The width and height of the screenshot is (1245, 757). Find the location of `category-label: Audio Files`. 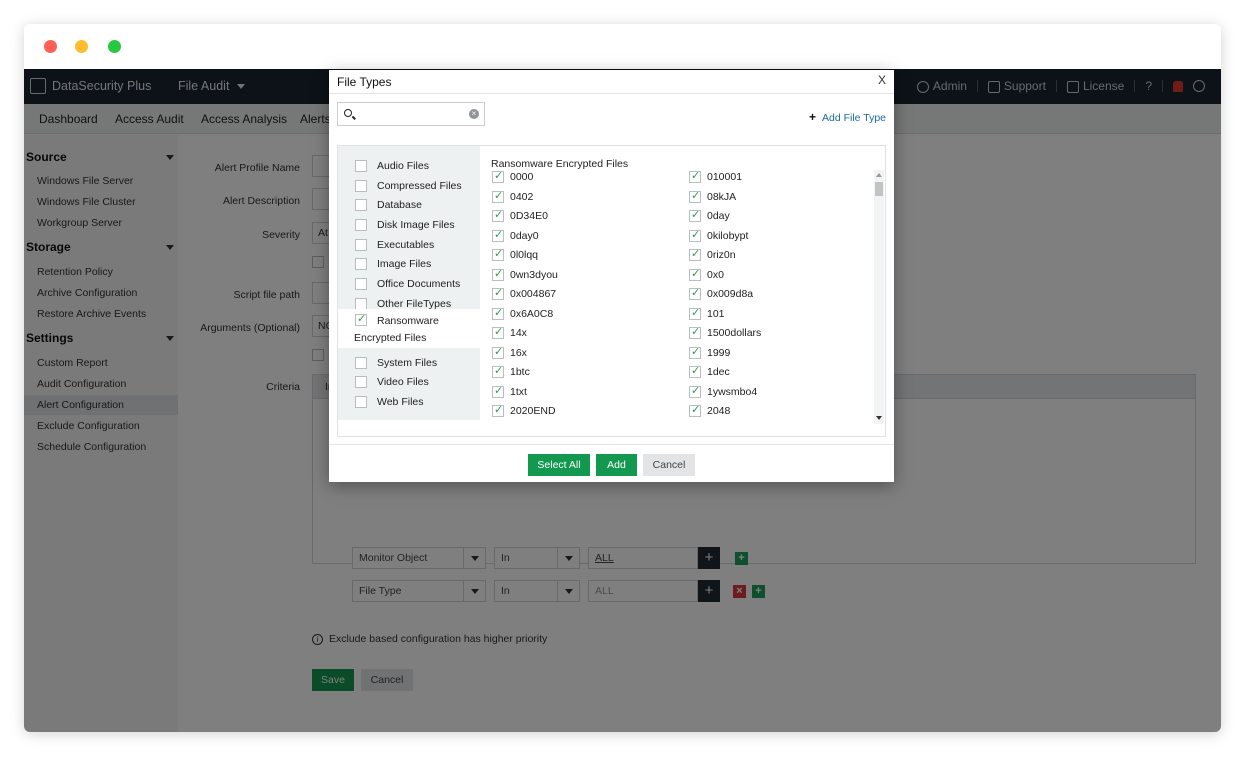

category-label: Audio Files is located at coordinates (403, 166).